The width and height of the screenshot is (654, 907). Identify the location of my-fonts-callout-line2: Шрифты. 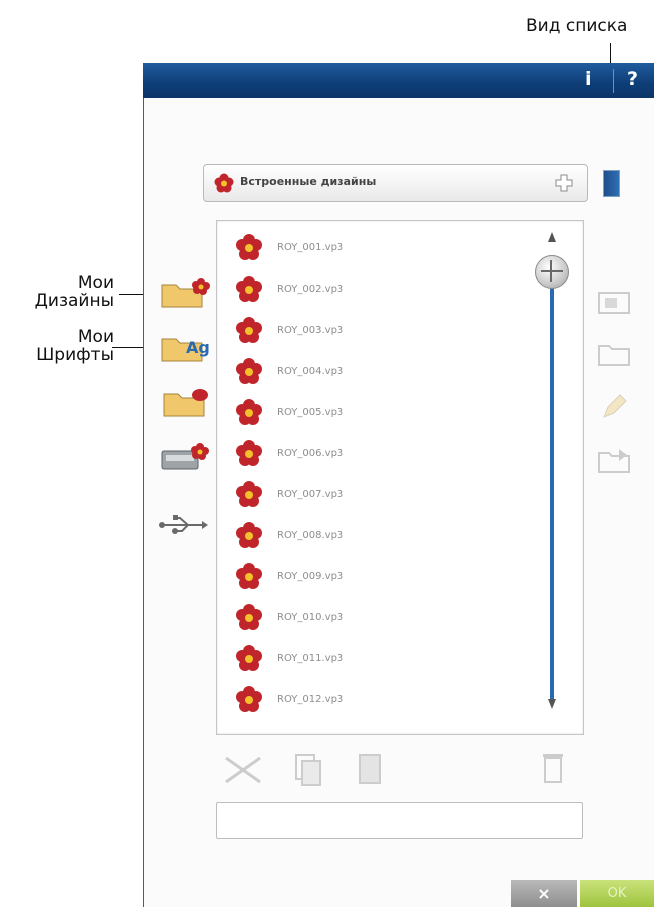
(75, 355).